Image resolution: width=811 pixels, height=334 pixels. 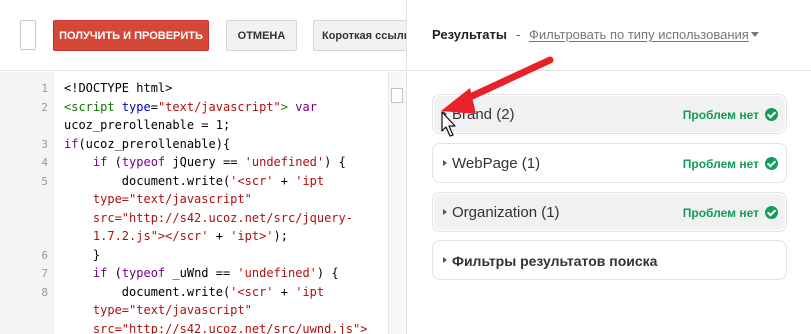 I want to click on line-number: 7, so click(x=44, y=273).